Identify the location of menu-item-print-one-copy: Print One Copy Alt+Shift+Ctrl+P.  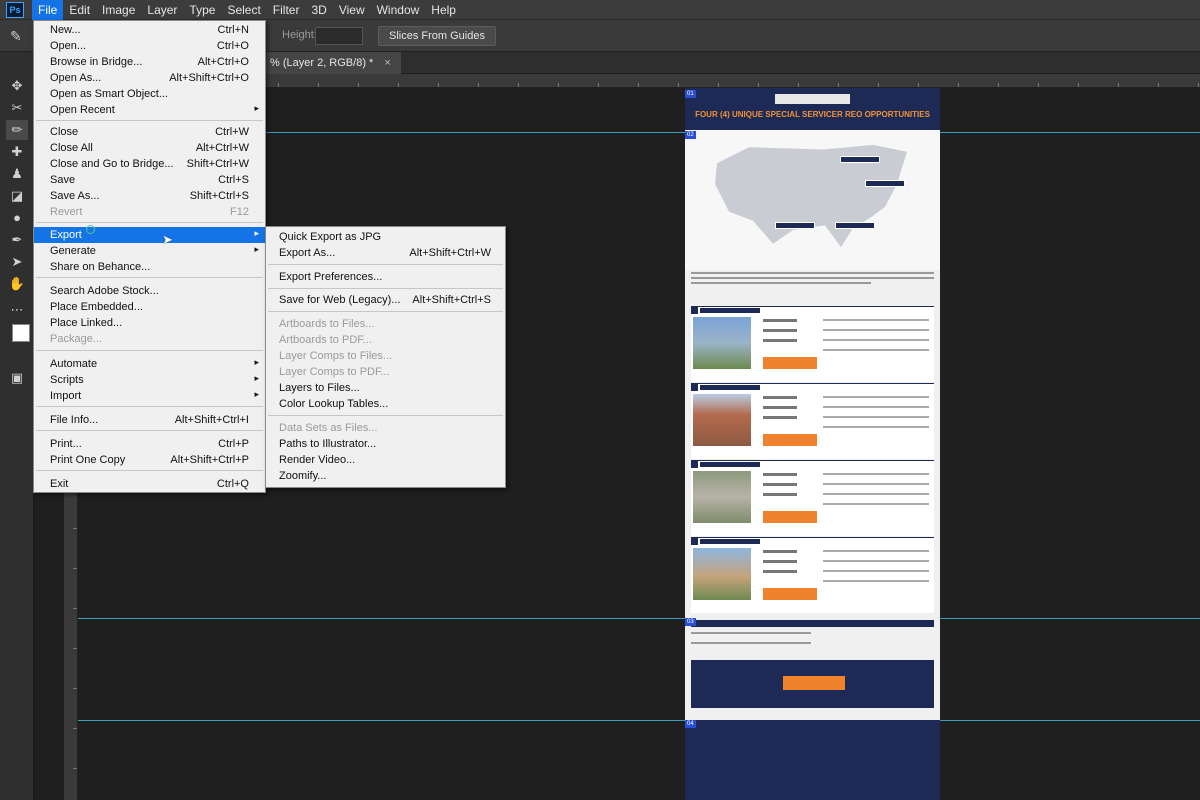
(149, 460).